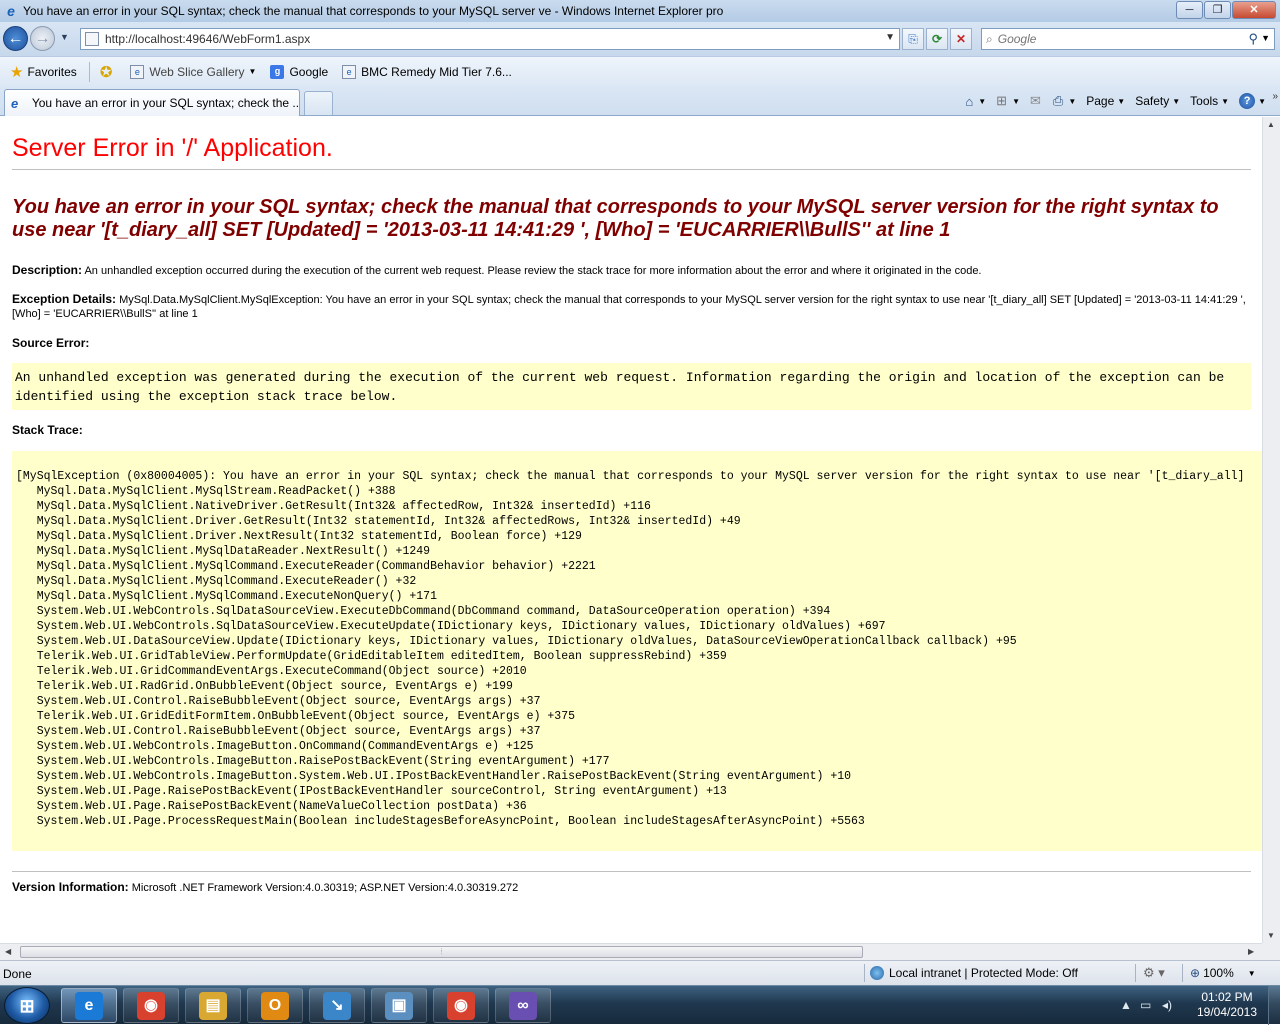 This screenshot has width=1280, height=1025. What do you see at coordinates (937, 39) in the screenshot?
I see `refresh-button: ⟳` at bounding box center [937, 39].